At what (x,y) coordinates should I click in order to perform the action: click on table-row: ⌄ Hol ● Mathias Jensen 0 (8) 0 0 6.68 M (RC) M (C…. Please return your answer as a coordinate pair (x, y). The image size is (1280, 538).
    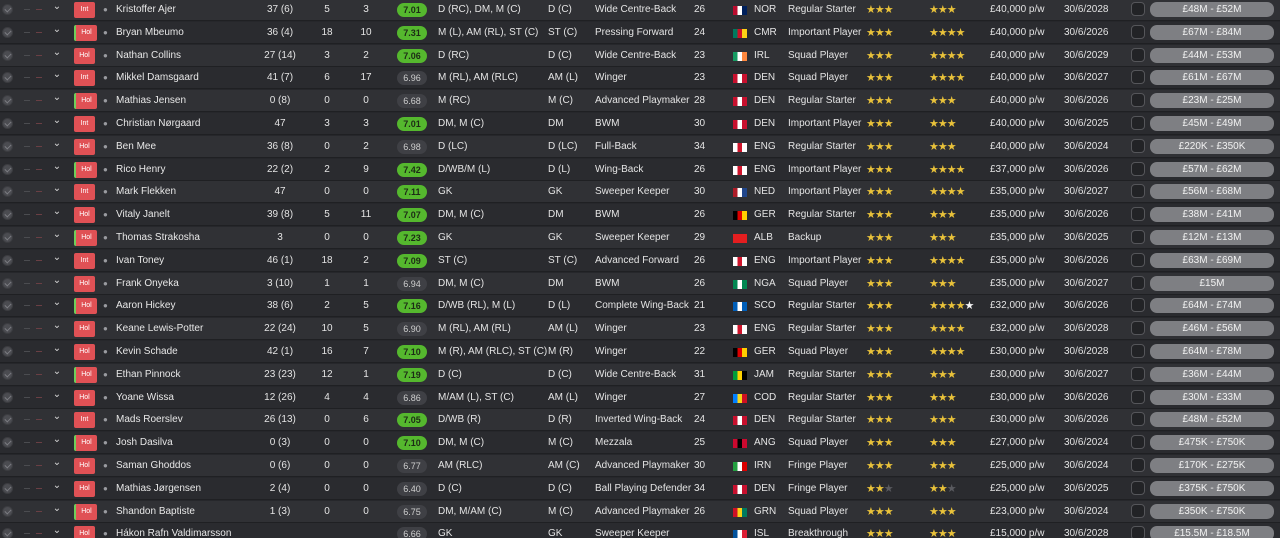
    Looking at the image, I should click on (640, 101).